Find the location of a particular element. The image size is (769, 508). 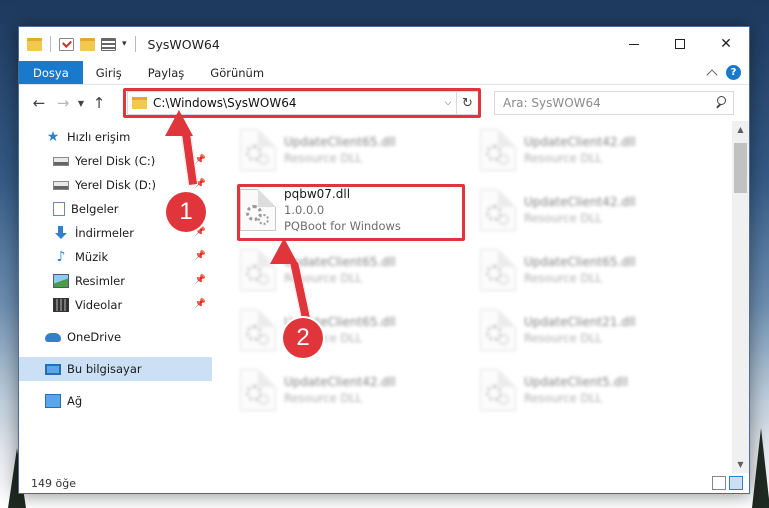

scroll-down-icon: ▼ is located at coordinates (740, 464).